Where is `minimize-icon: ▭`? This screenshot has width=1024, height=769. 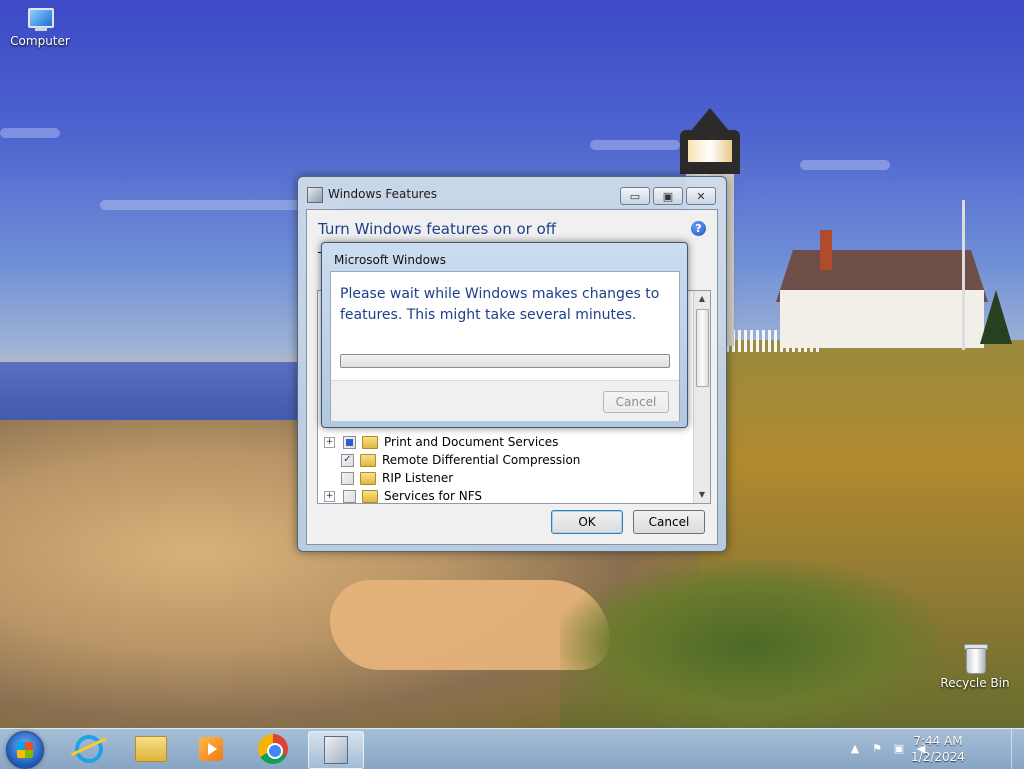
minimize-icon: ▭ is located at coordinates (635, 196).